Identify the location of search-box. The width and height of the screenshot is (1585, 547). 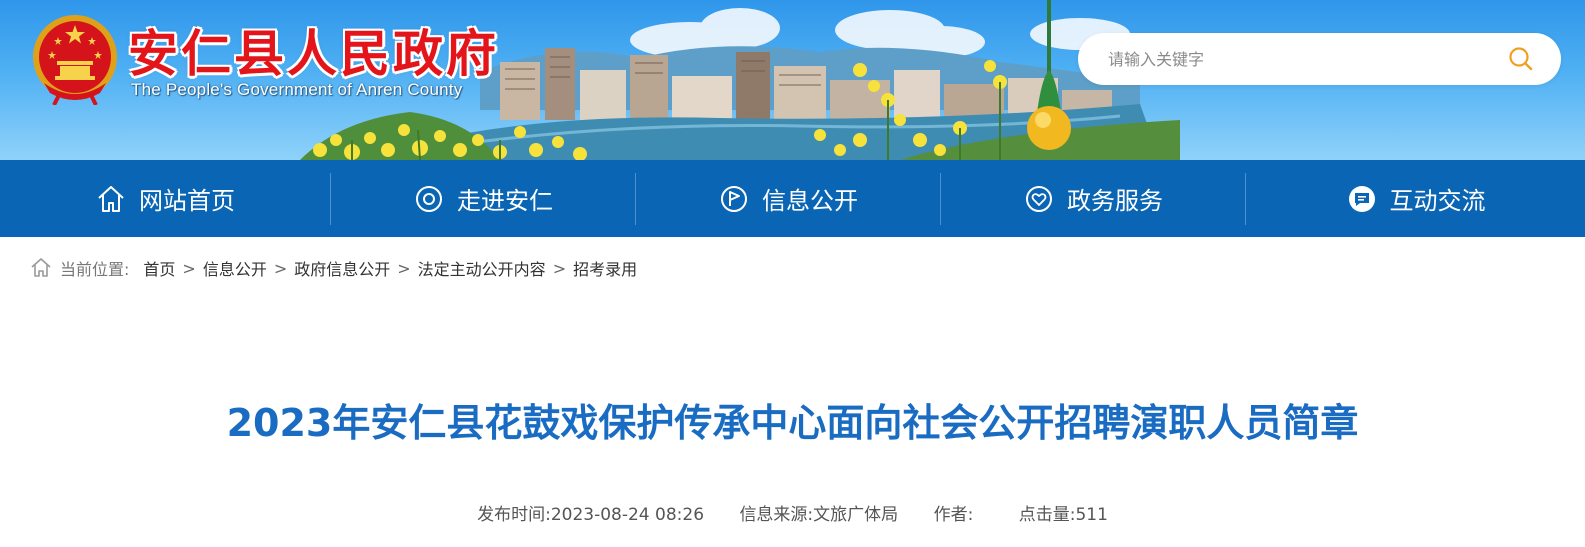
(1319, 59).